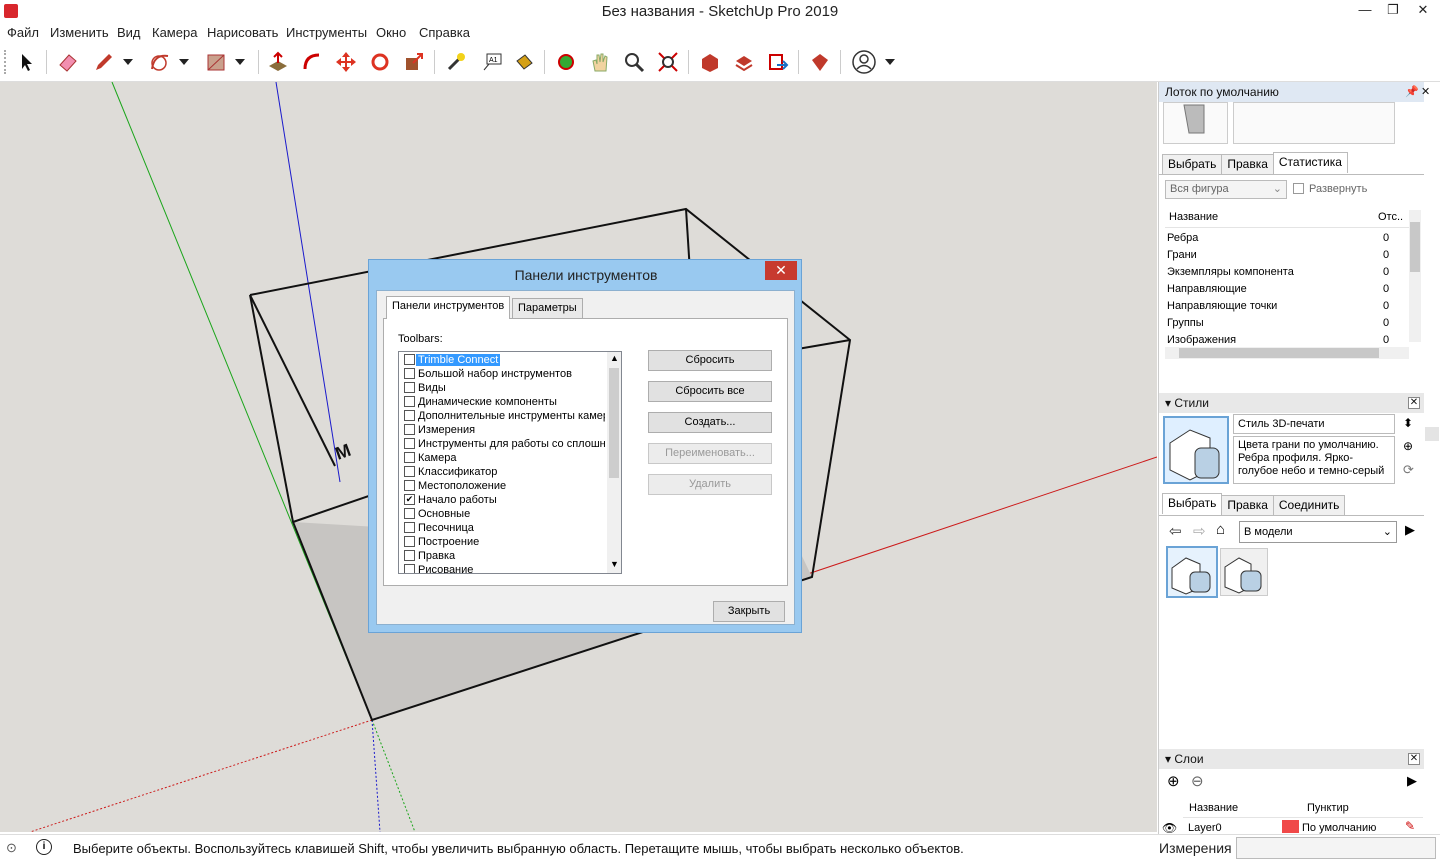 This screenshot has height=860, width=1440. I want to click on pan-hand-icon, so click(600, 62).